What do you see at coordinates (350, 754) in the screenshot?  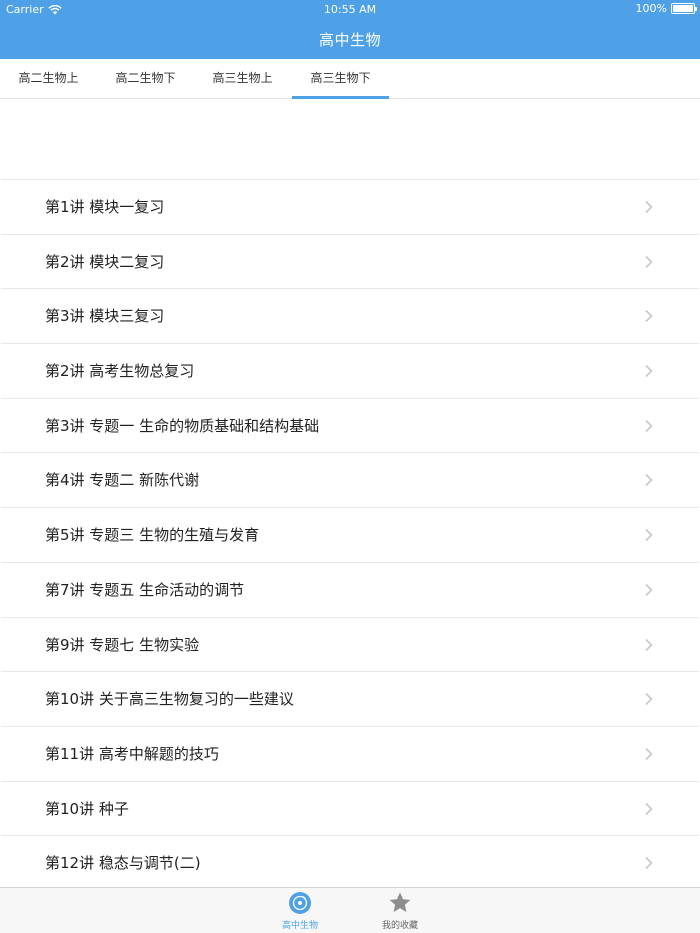 I see `lesson-row: 第11讲 高考中解题的技巧` at bounding box center [350, 754].